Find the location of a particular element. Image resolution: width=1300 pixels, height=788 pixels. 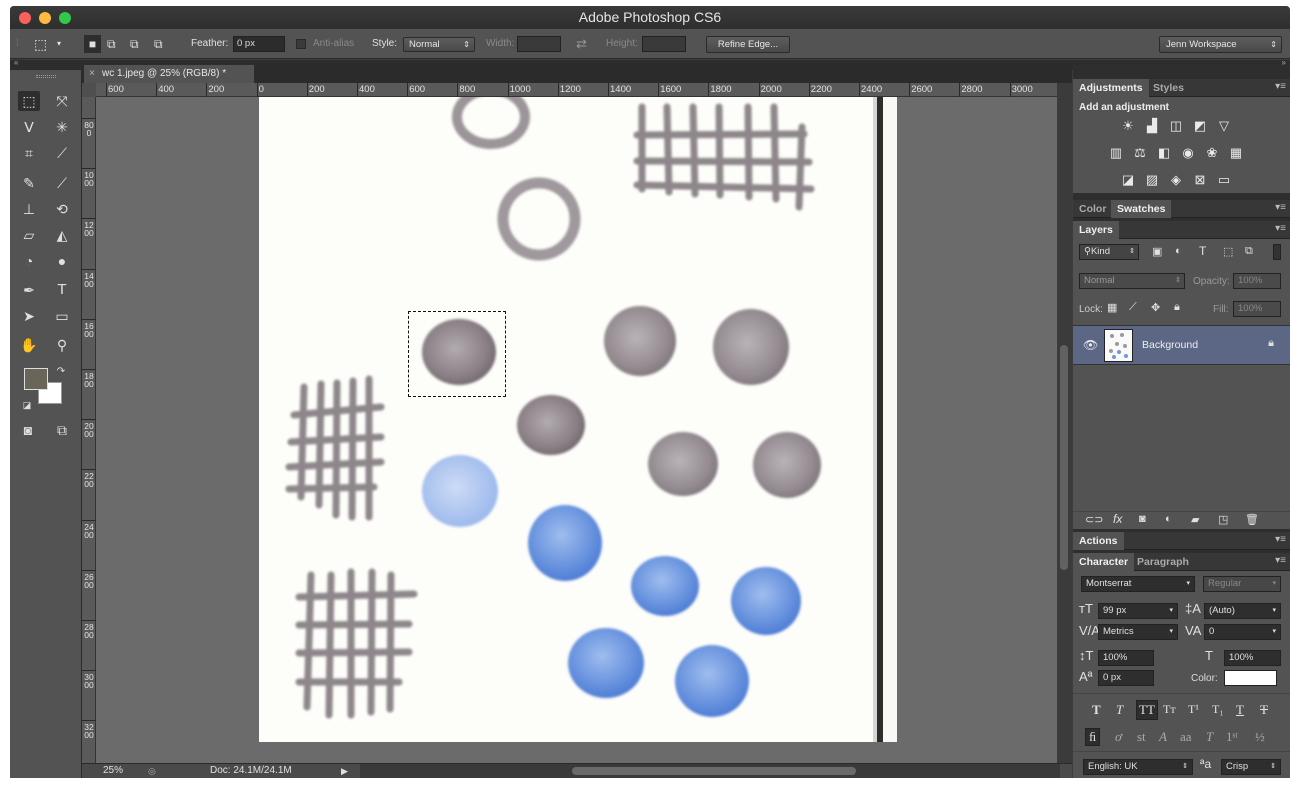

panel-menu-icon: ▾≡ is located at coordinates (1280, 86).